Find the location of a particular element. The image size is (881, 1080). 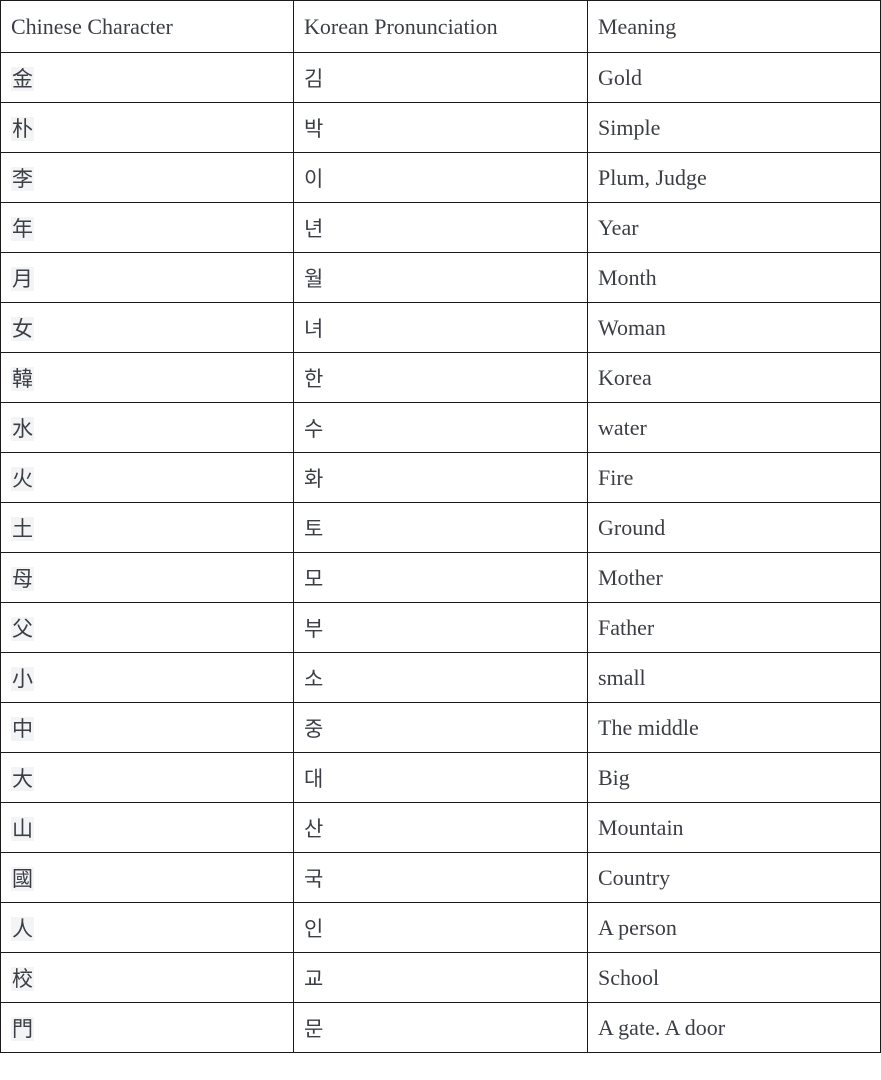

cell-chinese-character: 中 is located at coordinates (147, 727).